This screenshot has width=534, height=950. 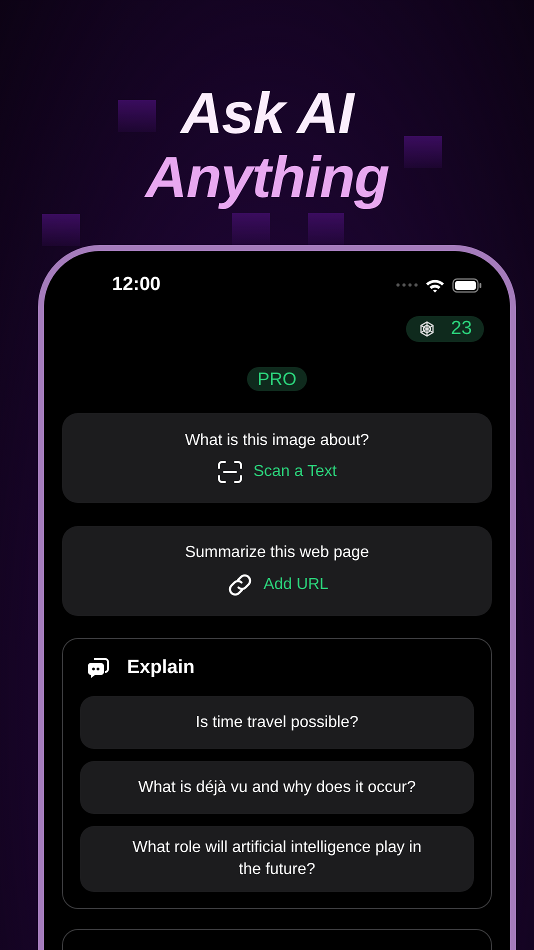 What do you see at coordinates (277, 722) in the screenshot?
I see `suggestion-button: Is time travel possible?` at bounding box center [277, 722].